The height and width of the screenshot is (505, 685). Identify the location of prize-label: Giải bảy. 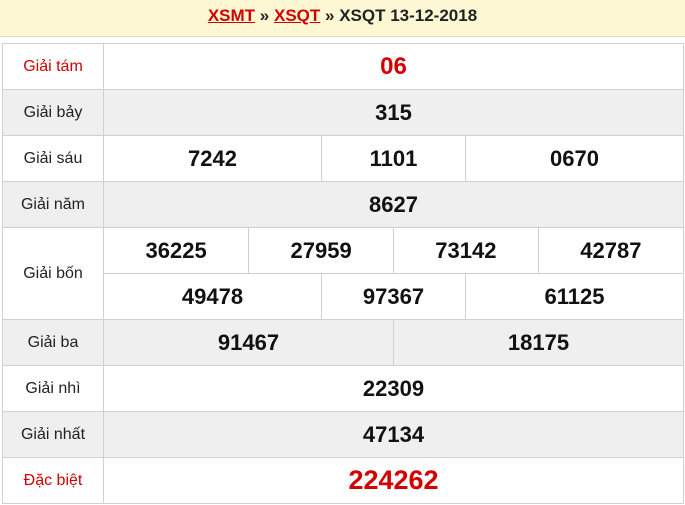
(53, 112).